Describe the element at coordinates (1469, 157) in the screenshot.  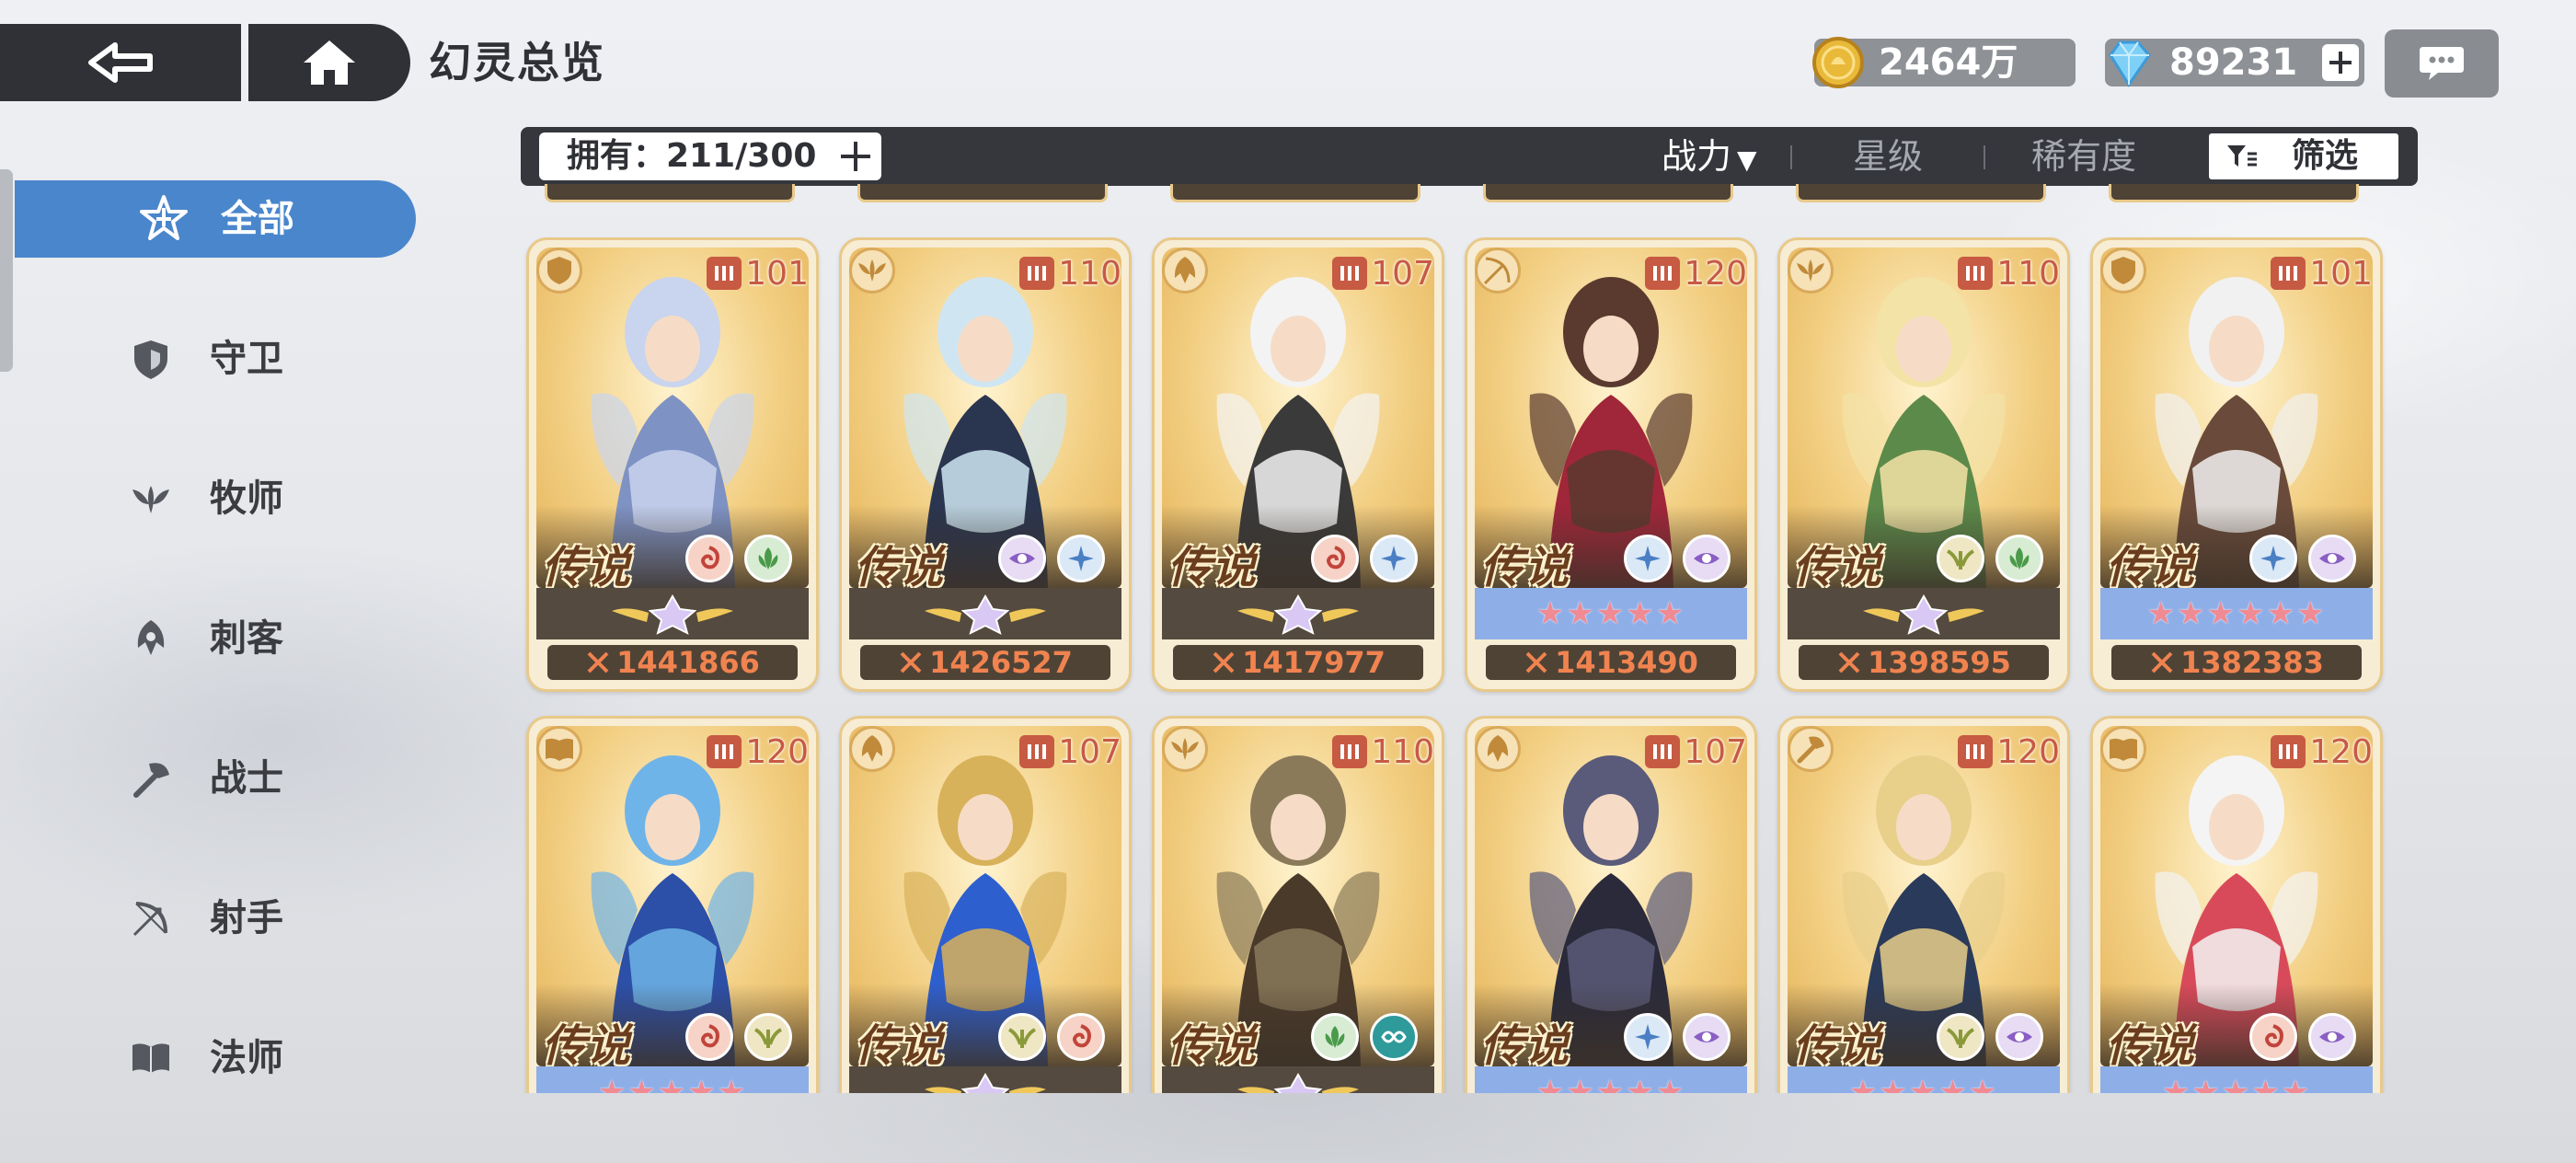
I see `filter-bar: 拥有：211/300 战力 ▼ 星级 稀有度 筛选` at that location.